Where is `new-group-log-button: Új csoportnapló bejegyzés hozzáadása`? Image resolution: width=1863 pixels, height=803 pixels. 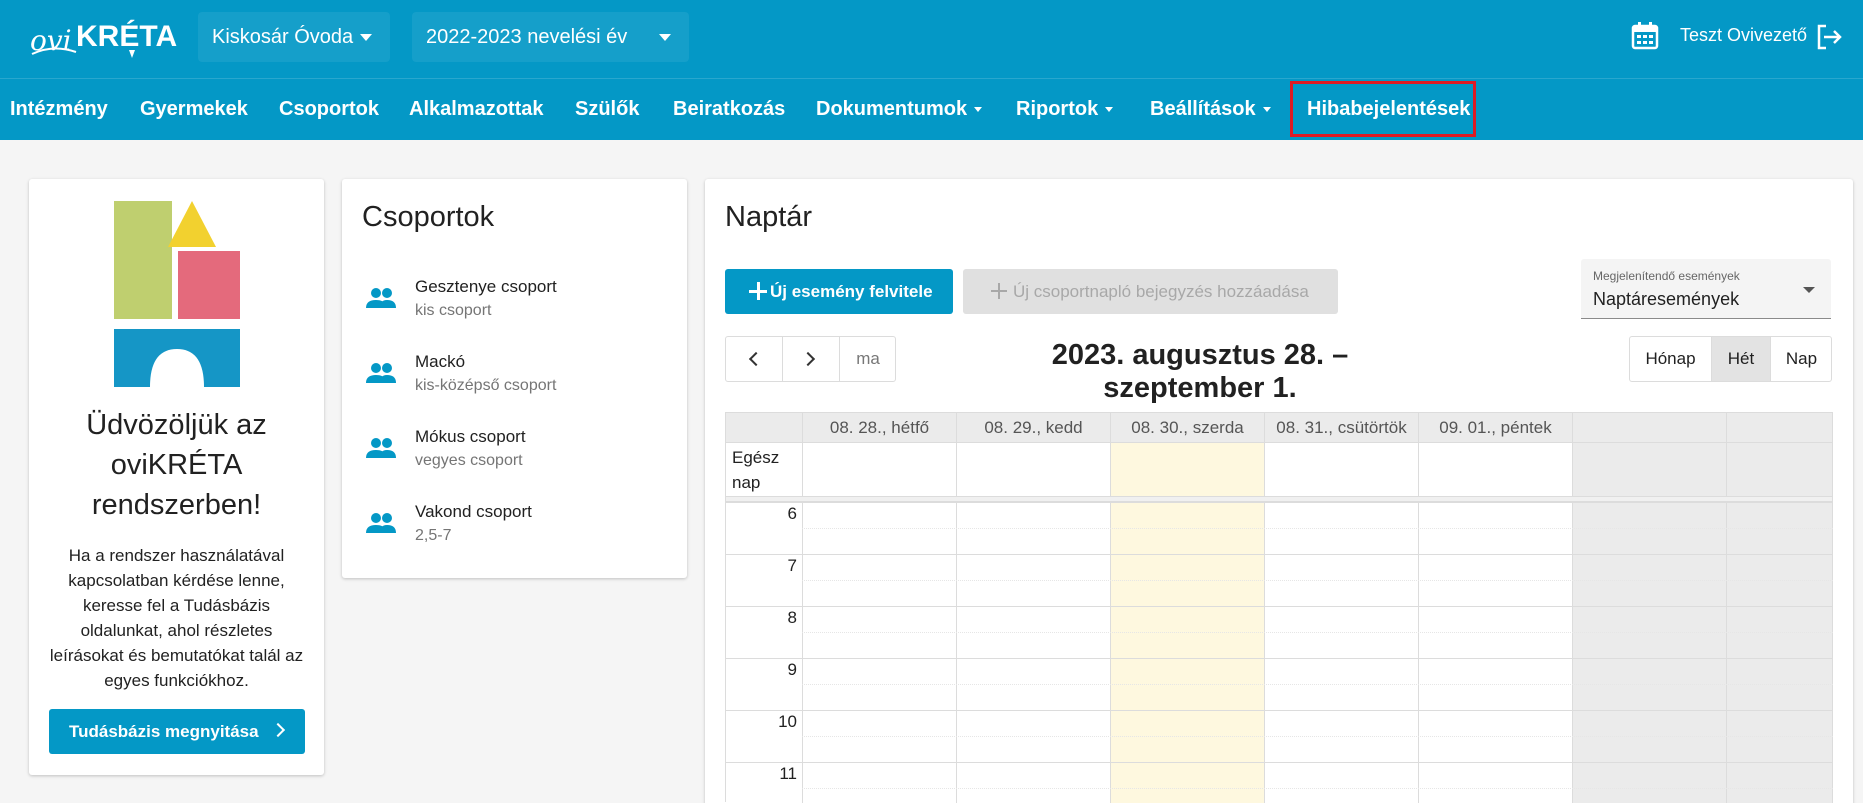
new-group-log-button: Új csoportnapló bejegyzés hozzáadása is located at coordinates (1150, 291).